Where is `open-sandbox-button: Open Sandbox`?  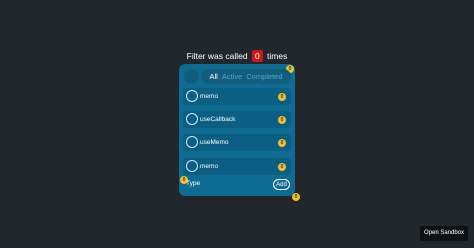 open-sandbox-button: Open Sandbox is located at coordinates (444, 233).